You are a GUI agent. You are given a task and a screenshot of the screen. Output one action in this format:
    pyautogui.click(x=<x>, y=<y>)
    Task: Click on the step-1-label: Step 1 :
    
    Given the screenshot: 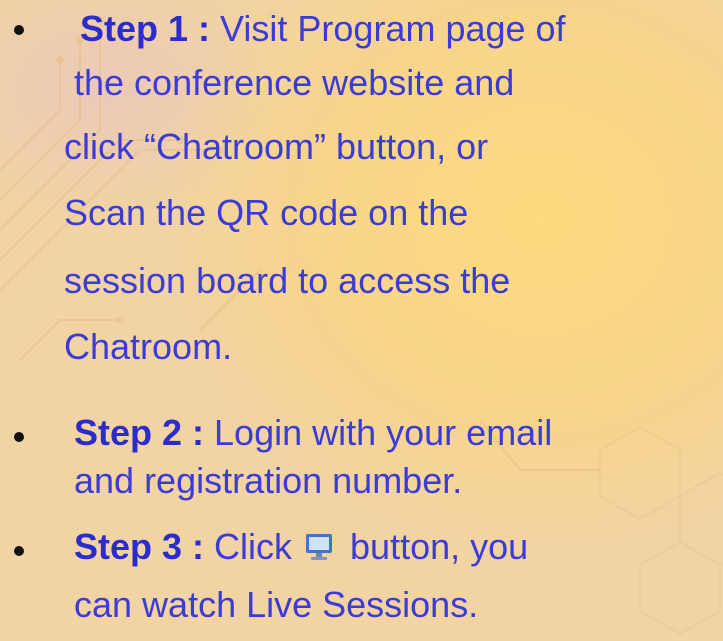 What is the action you would take?
    pyautogui.click(x=145, y=28)
    